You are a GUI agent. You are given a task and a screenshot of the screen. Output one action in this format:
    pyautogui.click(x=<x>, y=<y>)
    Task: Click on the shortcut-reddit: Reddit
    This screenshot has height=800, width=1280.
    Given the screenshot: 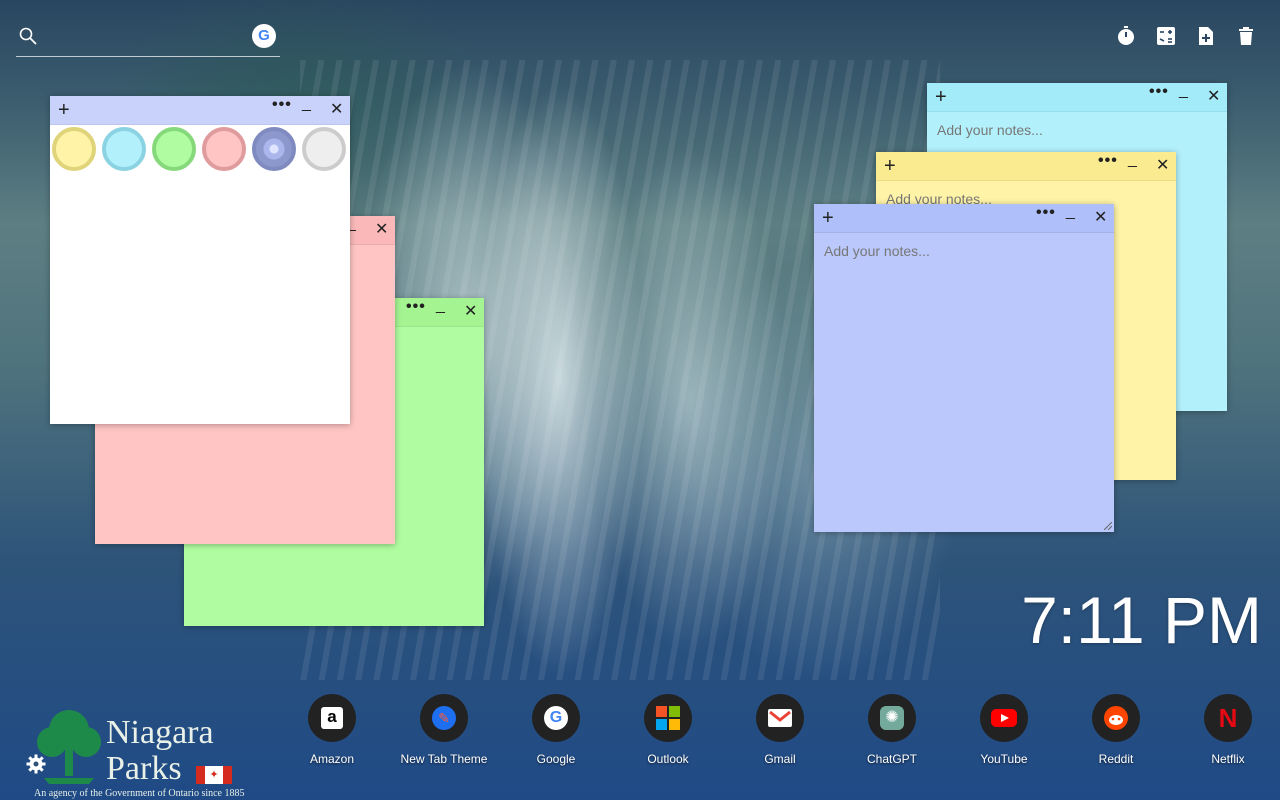 What is the action you would take?
    pyautogui.click(x=1116, y=730)
    